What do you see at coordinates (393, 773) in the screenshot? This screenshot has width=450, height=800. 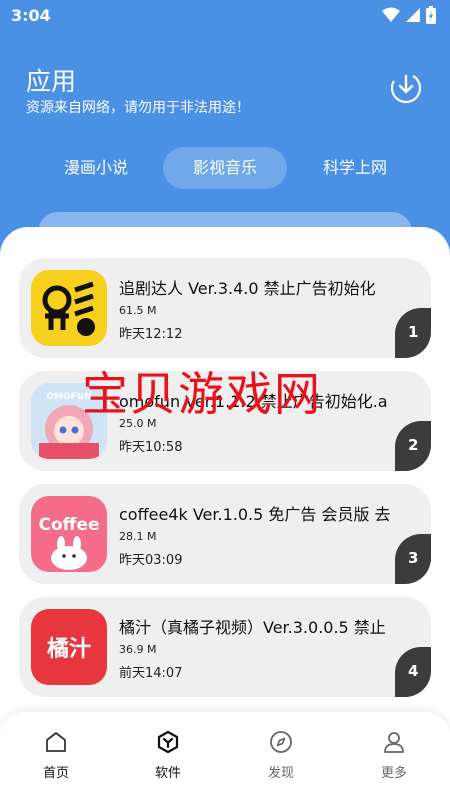 I see `nav-more-label: 更多` at bounding box center [393, 773].